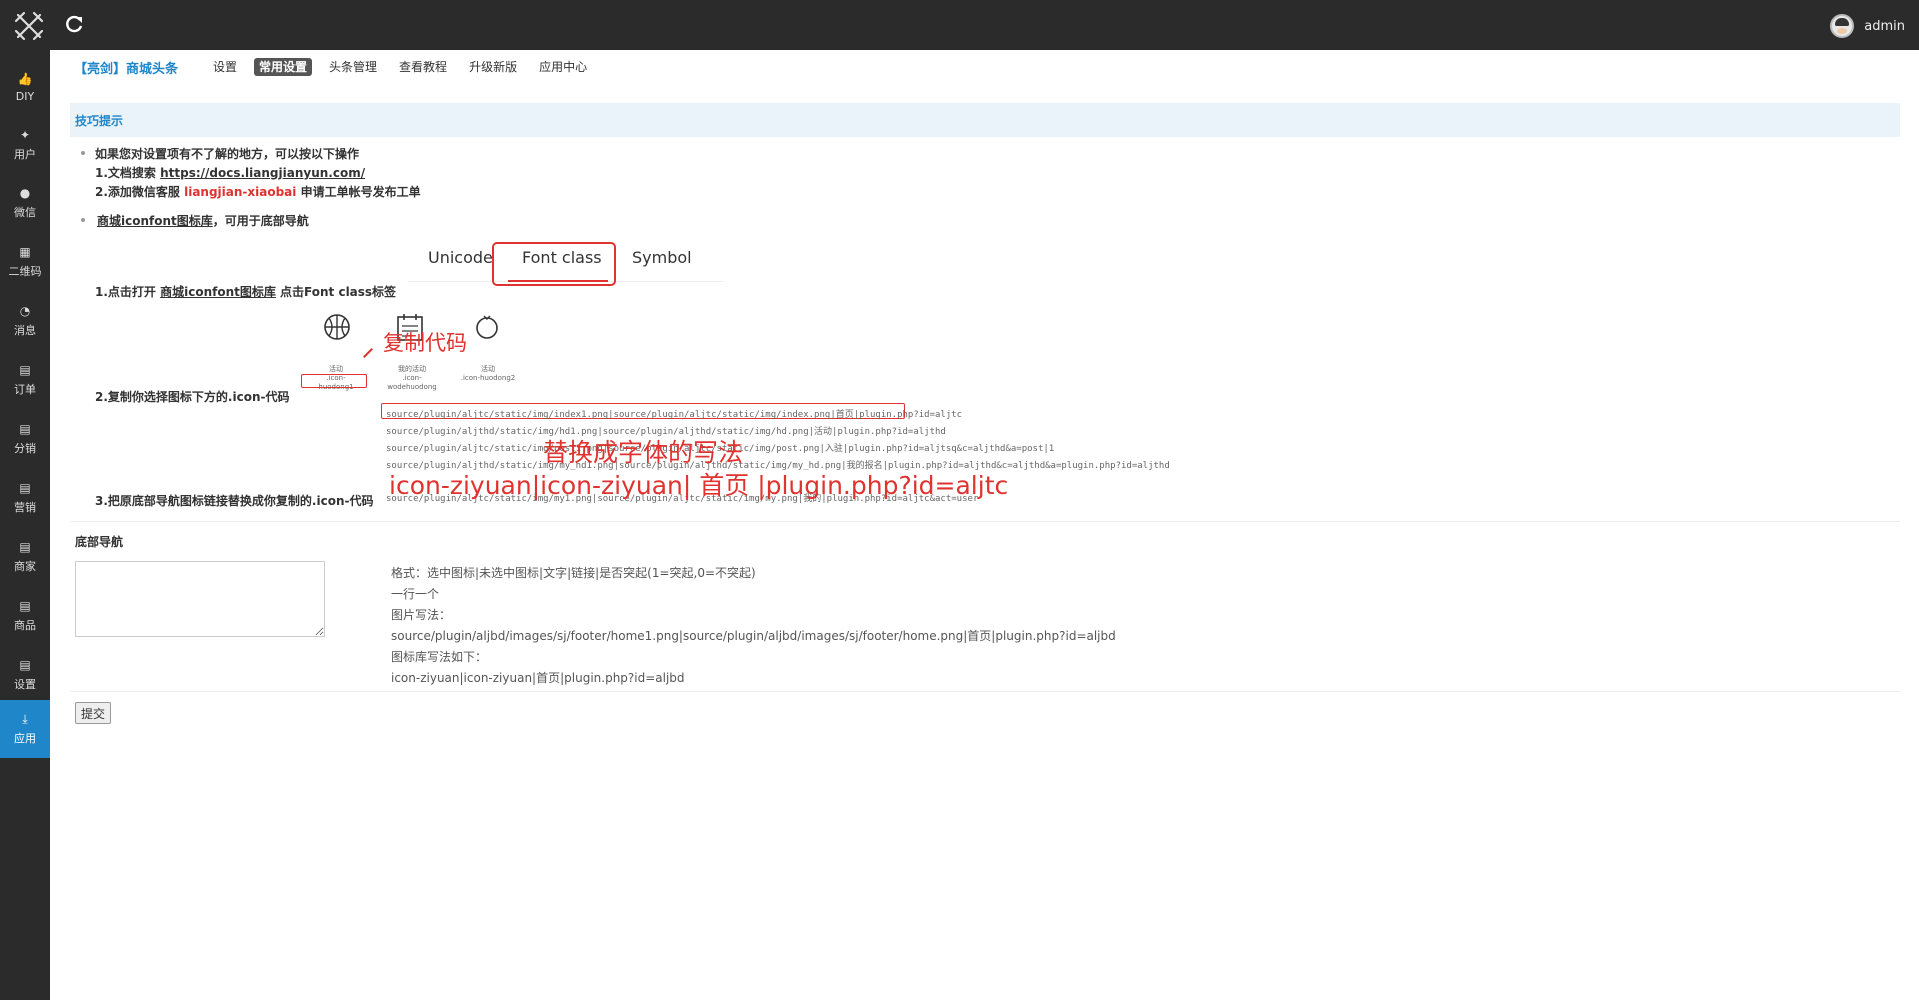 The image size is (1919, 1000). I want to click on sidebar-item-merchants: ▤ 商家, so click(25, 557).